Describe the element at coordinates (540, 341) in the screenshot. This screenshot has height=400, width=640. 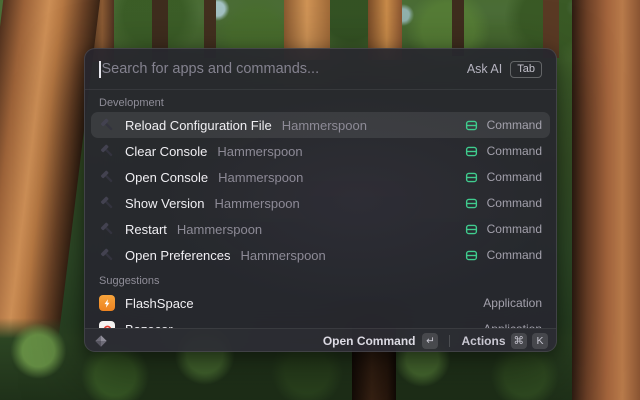
I see `k-key-badge: K` at that location.